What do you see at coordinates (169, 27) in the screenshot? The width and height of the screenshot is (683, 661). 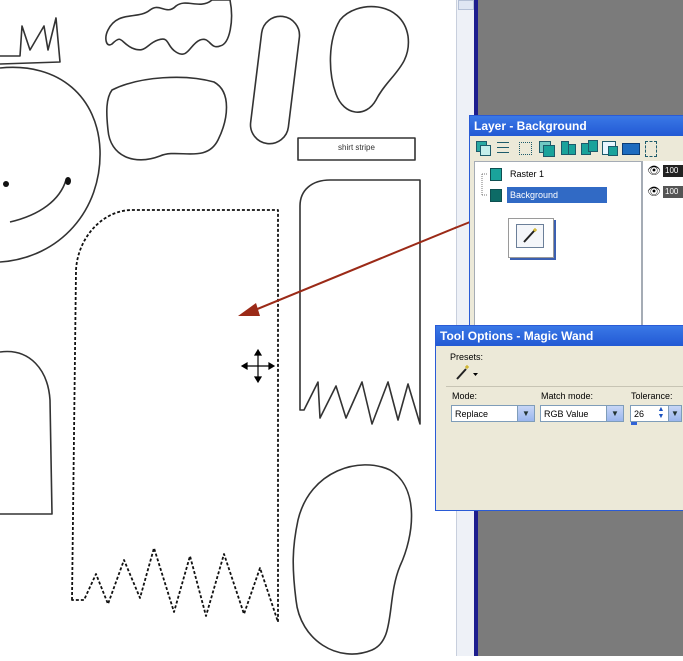 I see `hair-shape` at bounding box center [169, 27].